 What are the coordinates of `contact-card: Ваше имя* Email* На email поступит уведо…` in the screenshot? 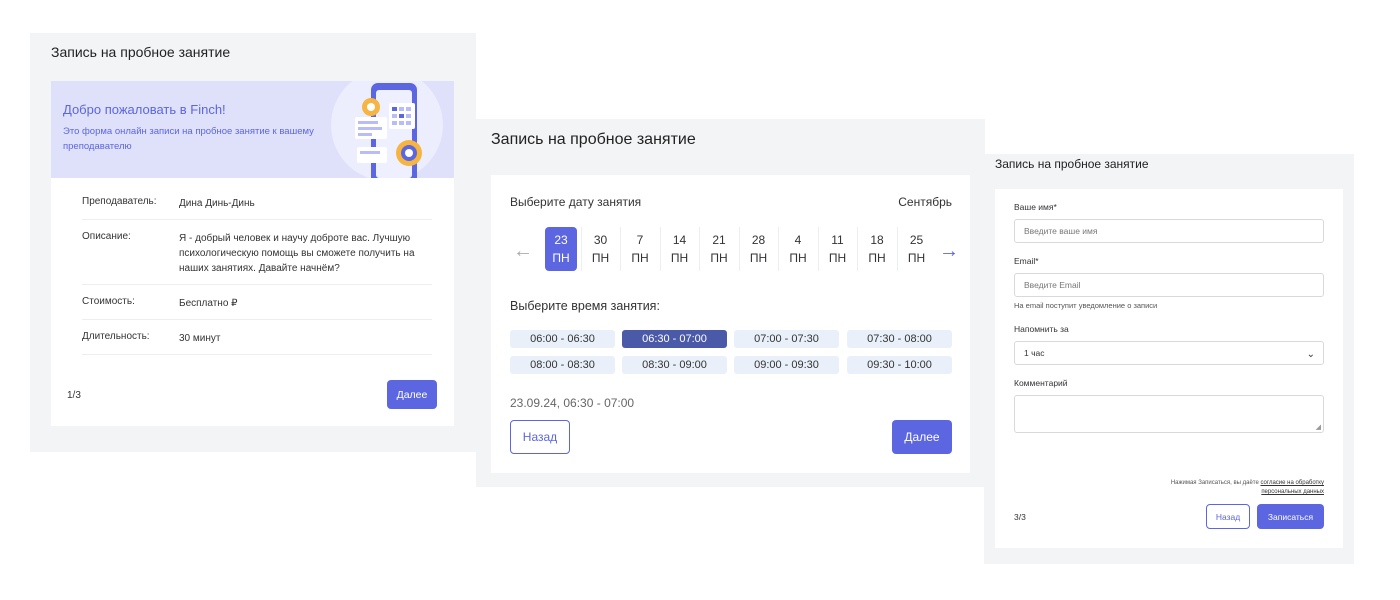 It's located at (1169, 368).